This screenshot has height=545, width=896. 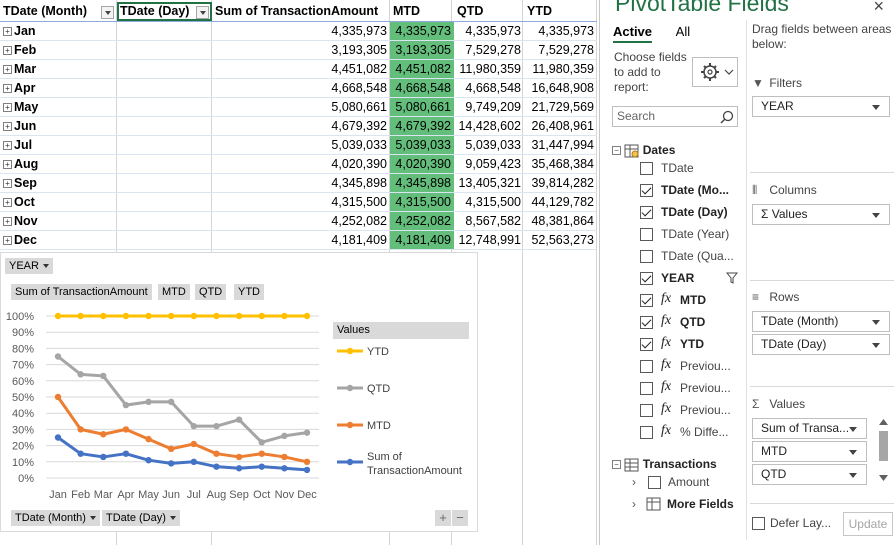 What do you see at coordinates (58, 31) in the screenshot?
I see `row-label: + Jan` at bounding box center [58, 31].